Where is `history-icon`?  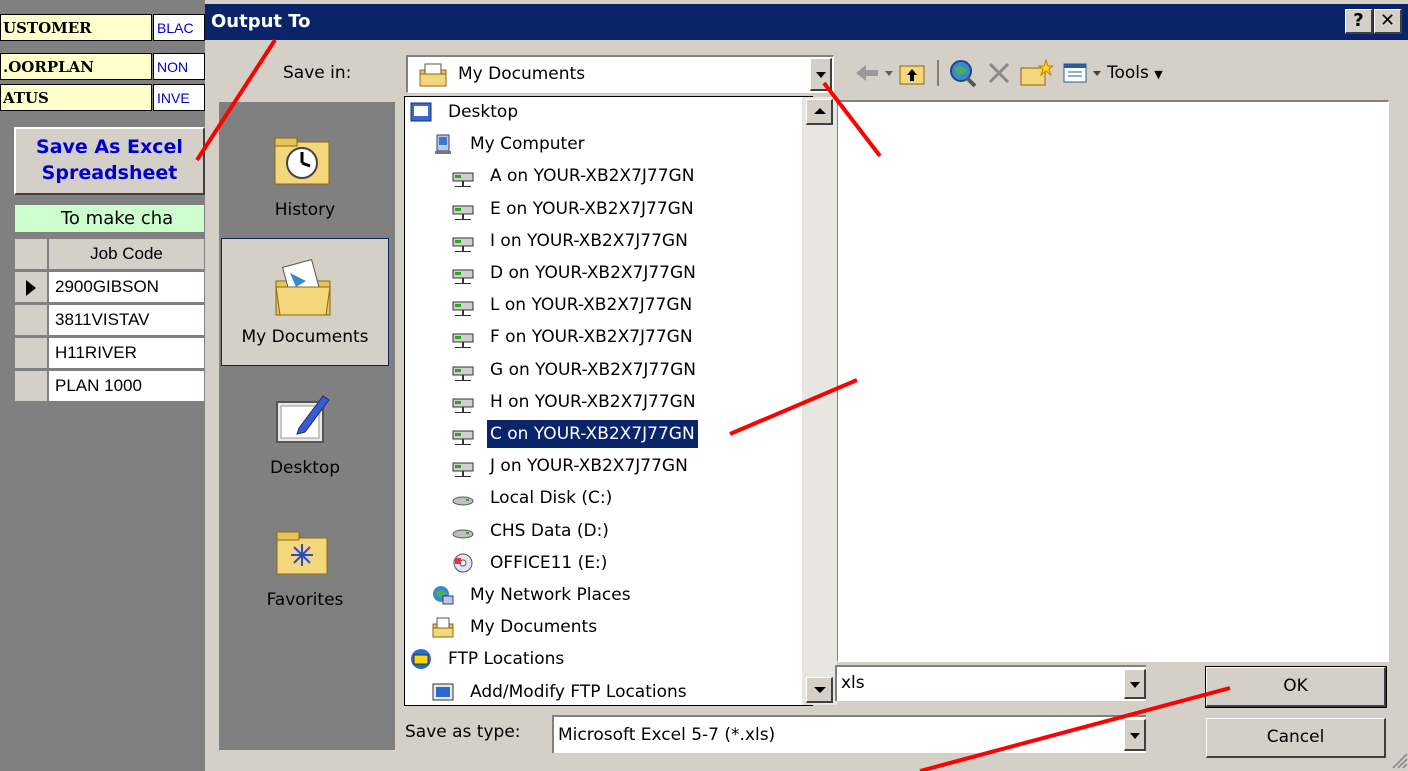
history-icon is located at coordinates (302, 161).